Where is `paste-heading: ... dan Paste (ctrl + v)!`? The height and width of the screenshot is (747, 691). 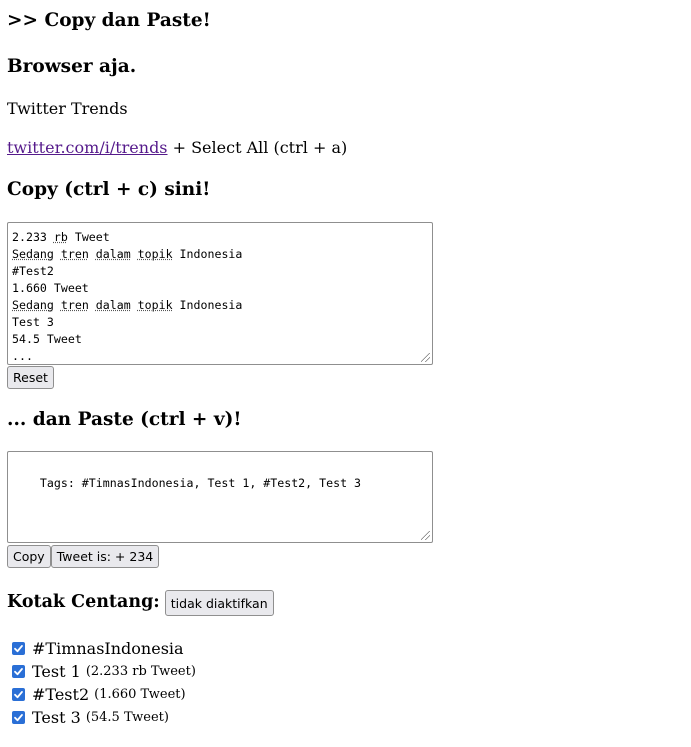
paste-heading: ... dan Paste (ctrl + v)! is located at coordinates (124, 419).